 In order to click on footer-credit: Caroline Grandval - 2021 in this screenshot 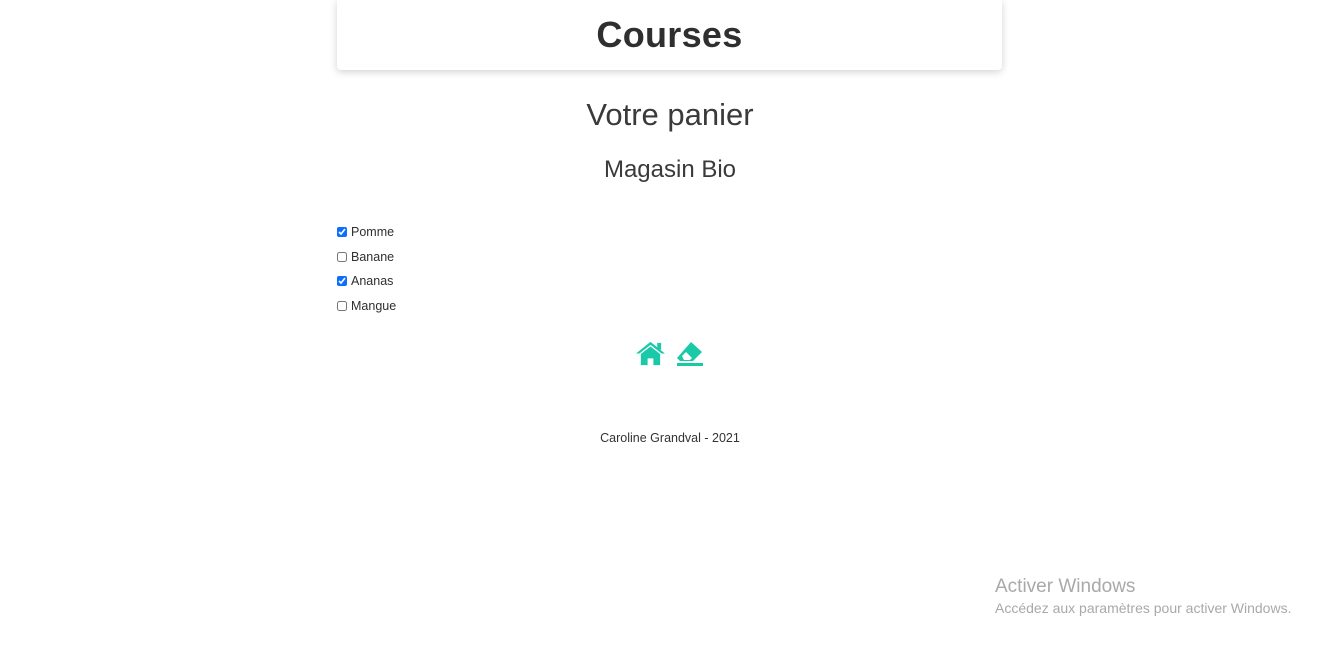, I will do `click(670, 438)`.